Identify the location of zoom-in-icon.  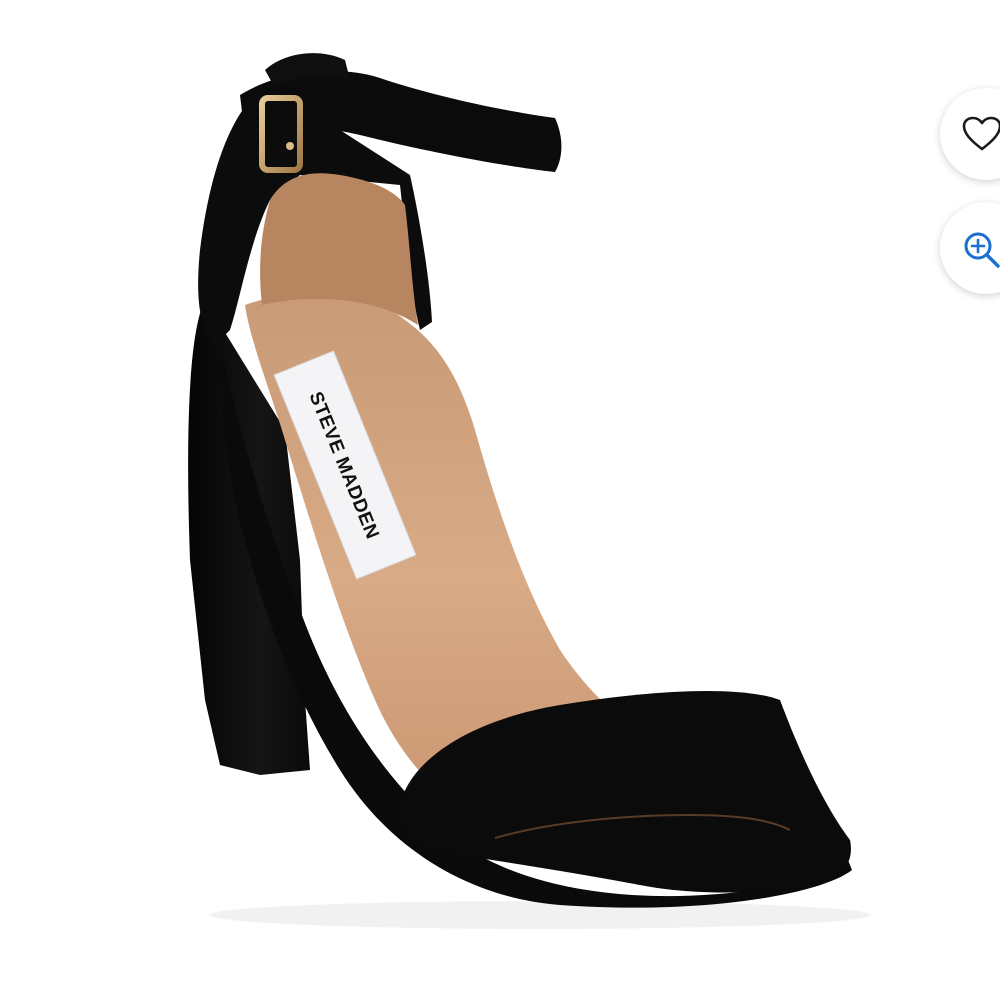
(982, 250).